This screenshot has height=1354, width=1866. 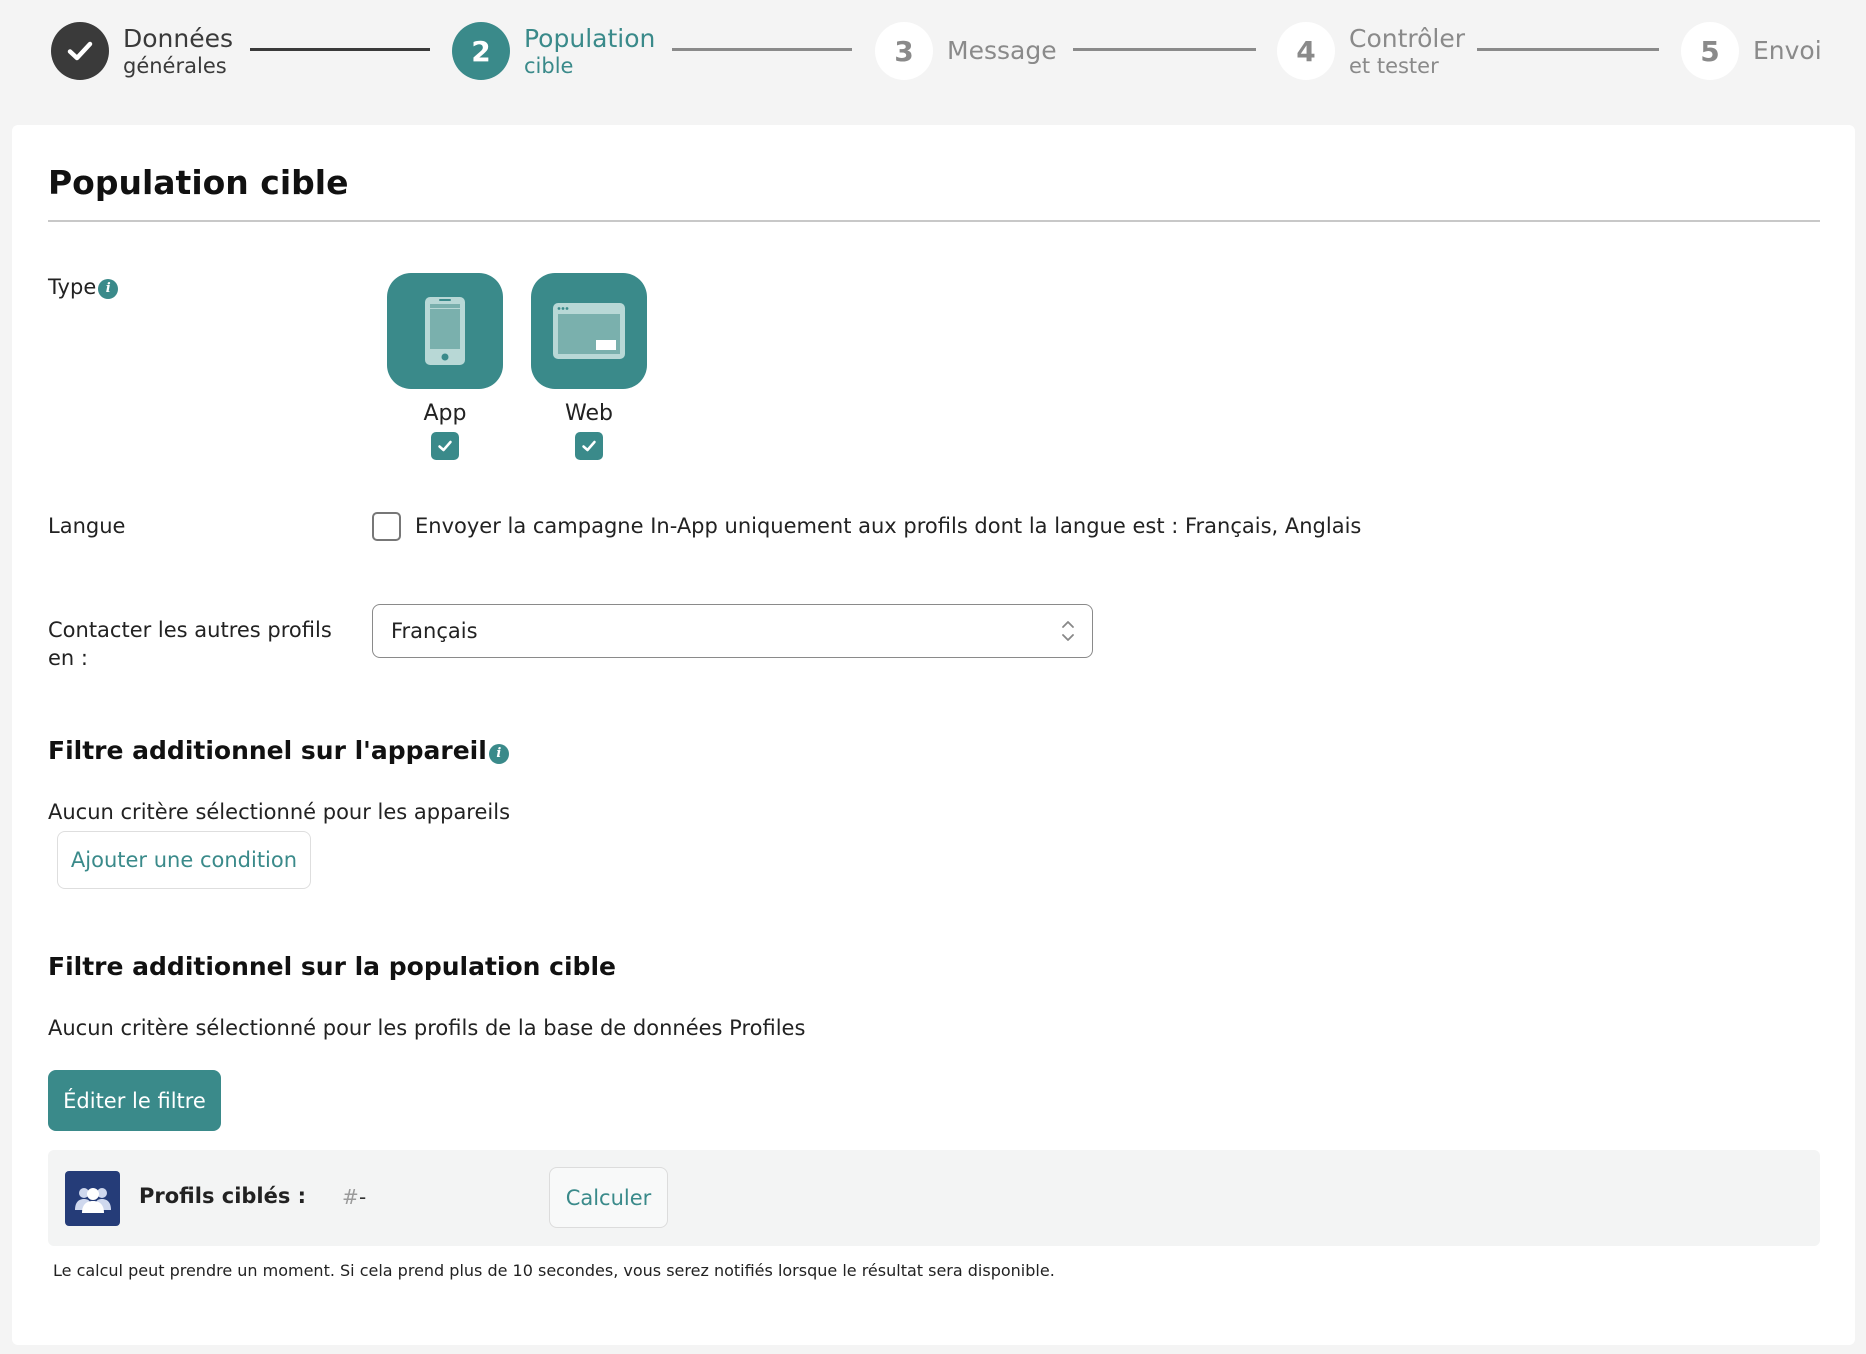 I want to click on step-number: 3, so click(x=904, y=51).